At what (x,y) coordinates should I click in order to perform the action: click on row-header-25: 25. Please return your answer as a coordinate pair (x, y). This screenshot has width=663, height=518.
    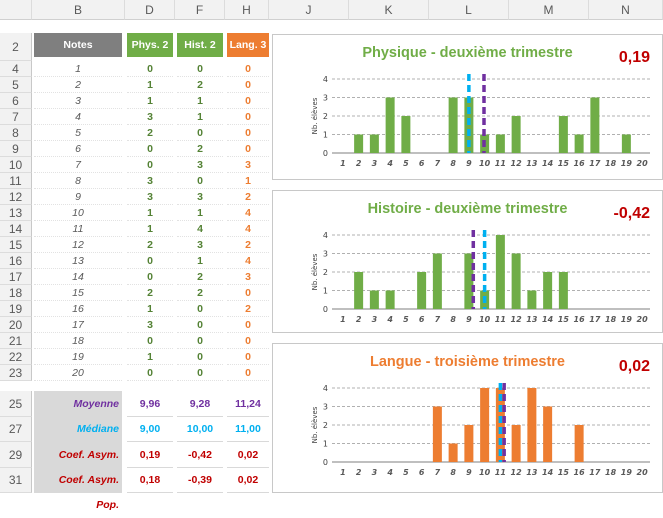
    Looking at the image, I should click on (16, 404).